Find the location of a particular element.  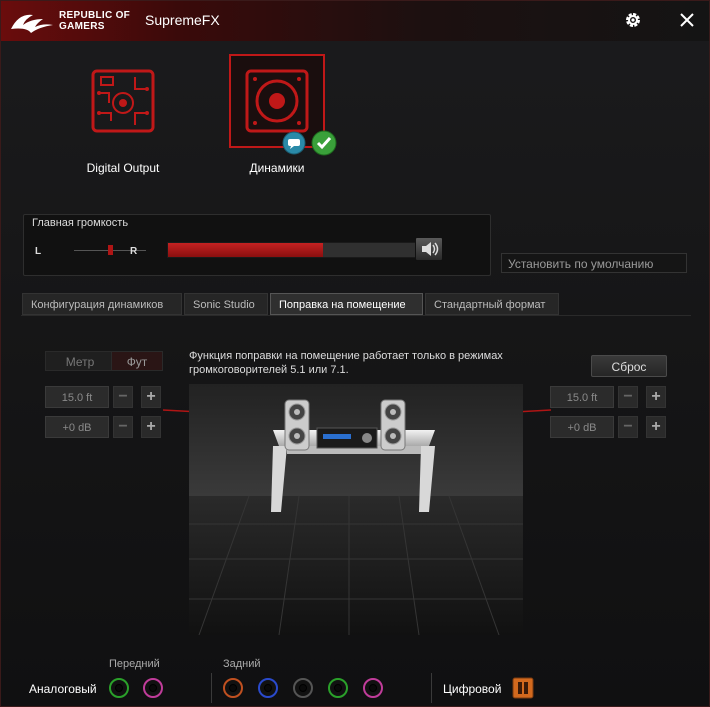

chat-icon is located at coordinates (294, 143).